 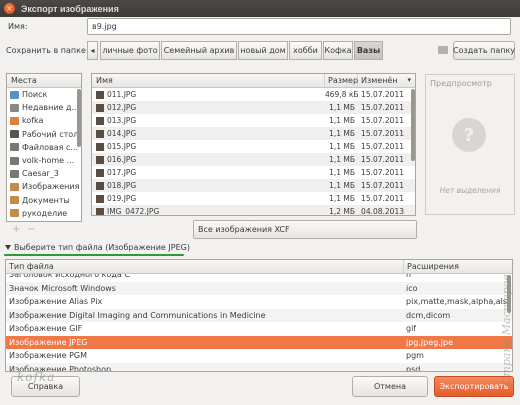 I want to click on filetype-name: Значок Microsoft Windows, so click(x=62, y=288).